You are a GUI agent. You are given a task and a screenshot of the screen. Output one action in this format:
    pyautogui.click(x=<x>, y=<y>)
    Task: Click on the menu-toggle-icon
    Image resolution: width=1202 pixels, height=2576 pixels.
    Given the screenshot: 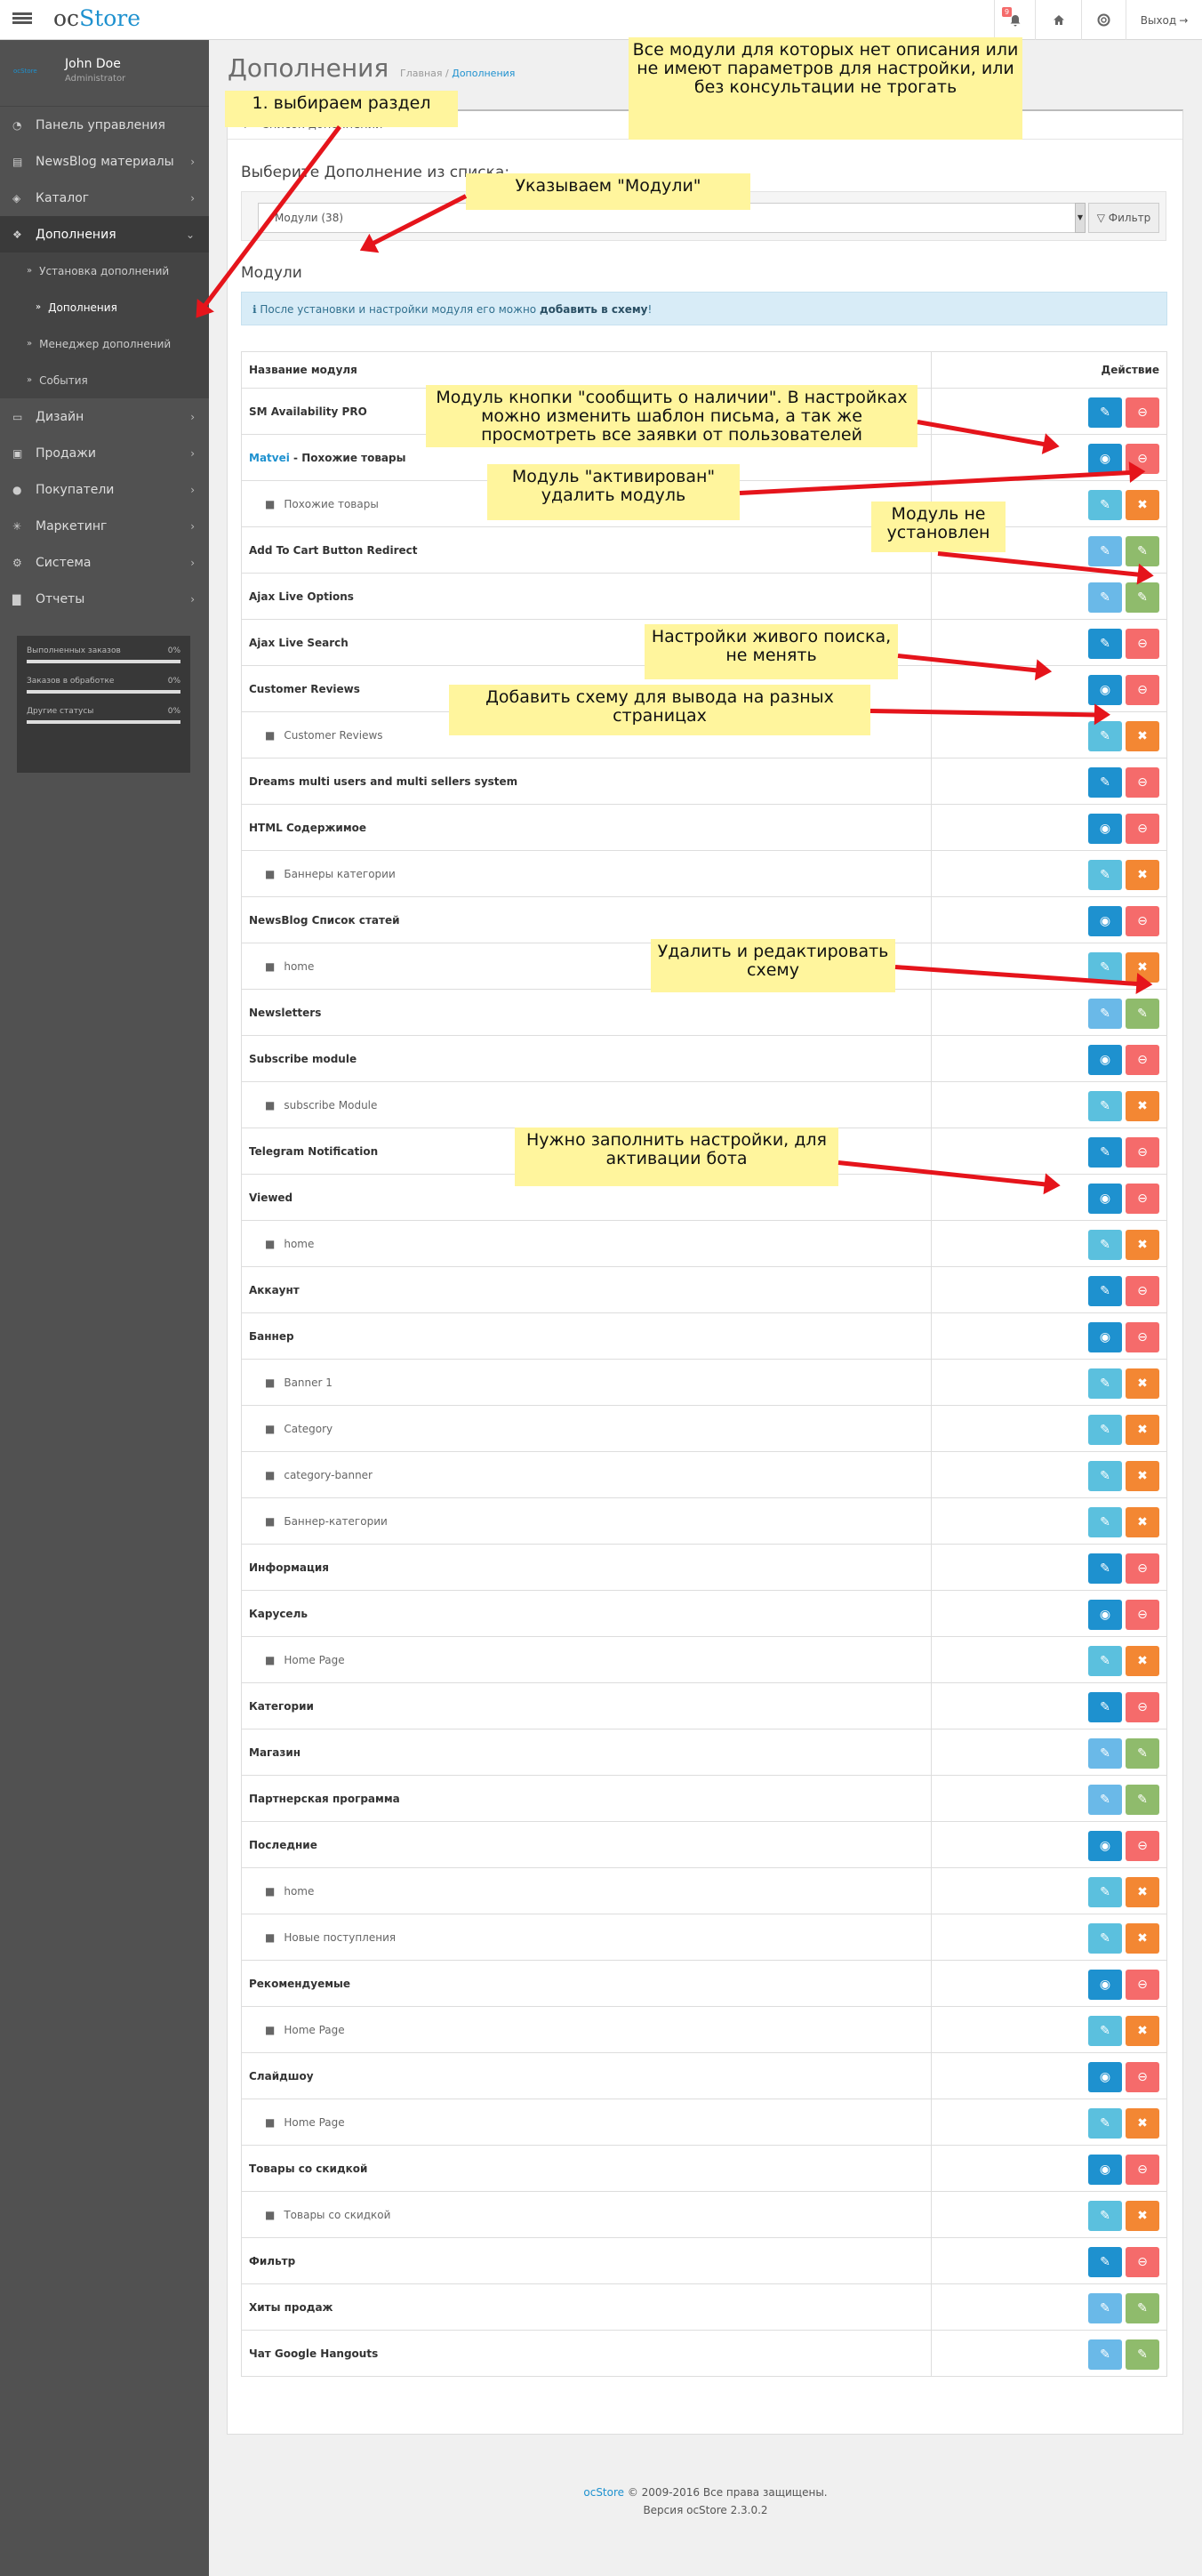 What is the action you would take?
    pyautogui.click(x=22, y=19)
    